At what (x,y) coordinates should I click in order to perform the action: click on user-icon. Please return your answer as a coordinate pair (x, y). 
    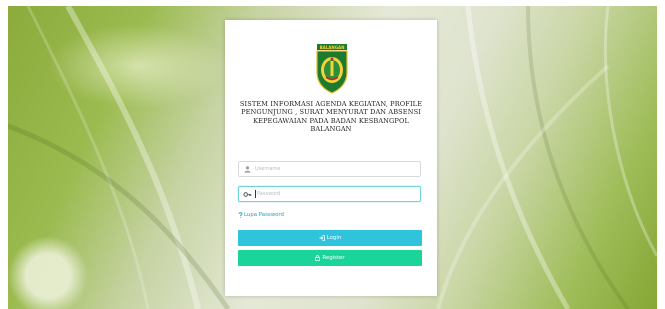
    Looking at the image, I should click on (247, 169).